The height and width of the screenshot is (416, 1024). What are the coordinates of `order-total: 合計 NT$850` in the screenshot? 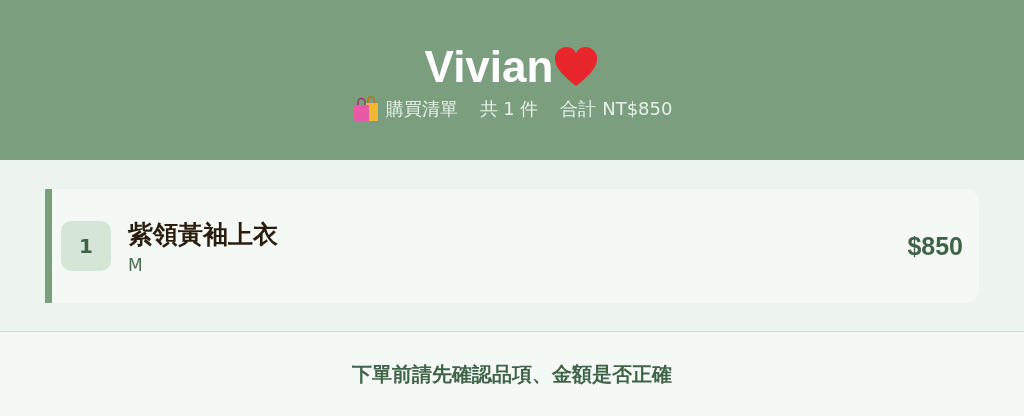 It's located at (616, 109).